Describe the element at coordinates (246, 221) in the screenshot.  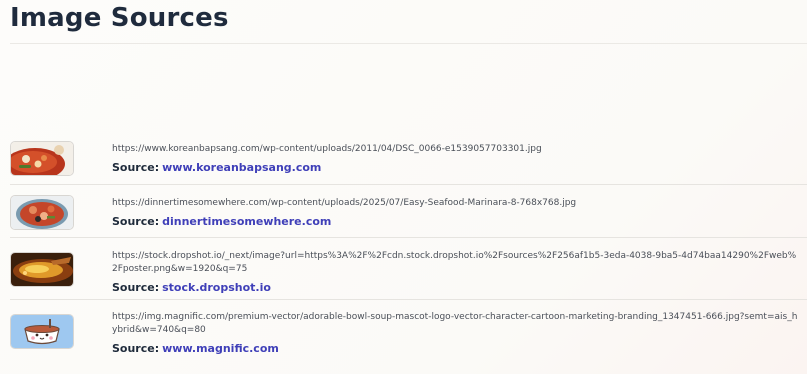
I see `source-link: dinnertimesomewhere.com` at that location.